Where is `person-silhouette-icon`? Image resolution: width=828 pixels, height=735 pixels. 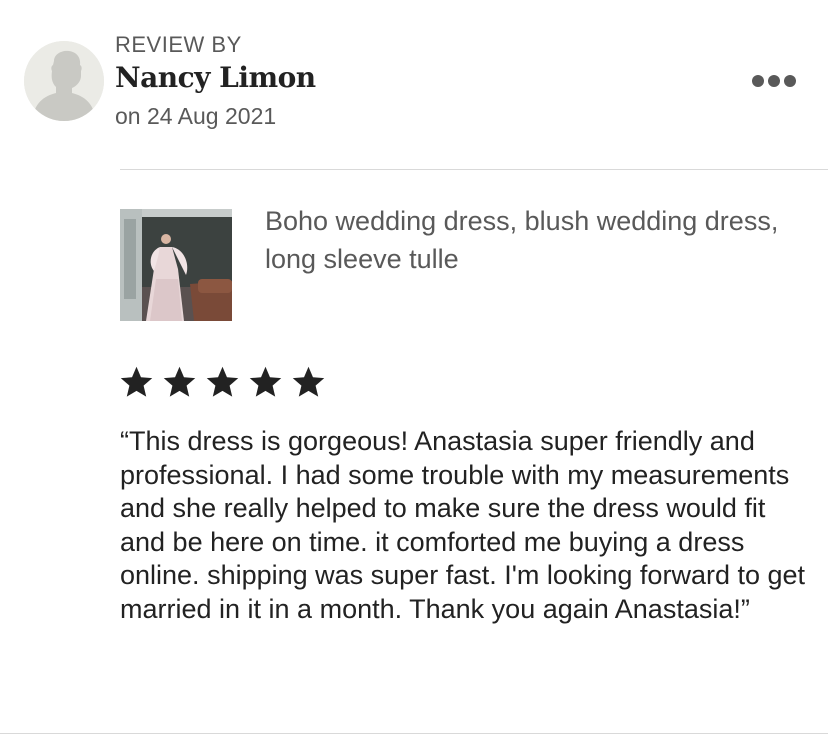
person-silhouette-icon is located at coordinates (64, 81).